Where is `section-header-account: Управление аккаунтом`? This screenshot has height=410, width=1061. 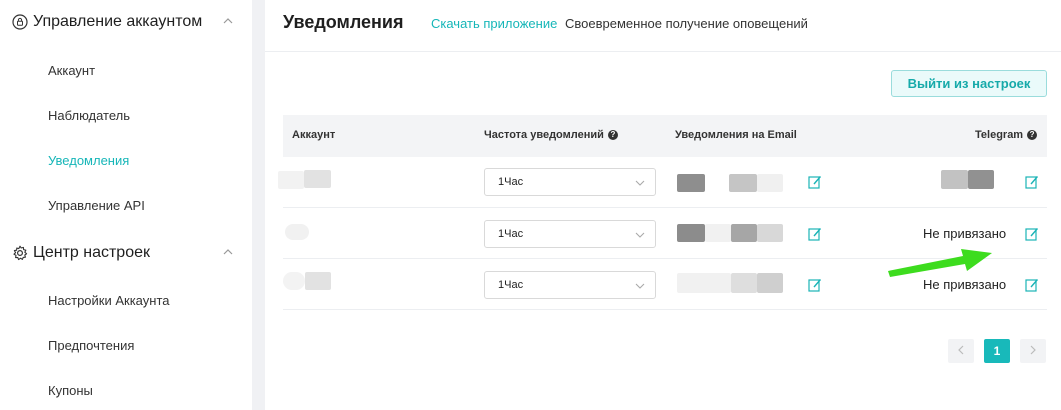
section-header-account: Управление аккаунтом is located at coordinates (122, 22).